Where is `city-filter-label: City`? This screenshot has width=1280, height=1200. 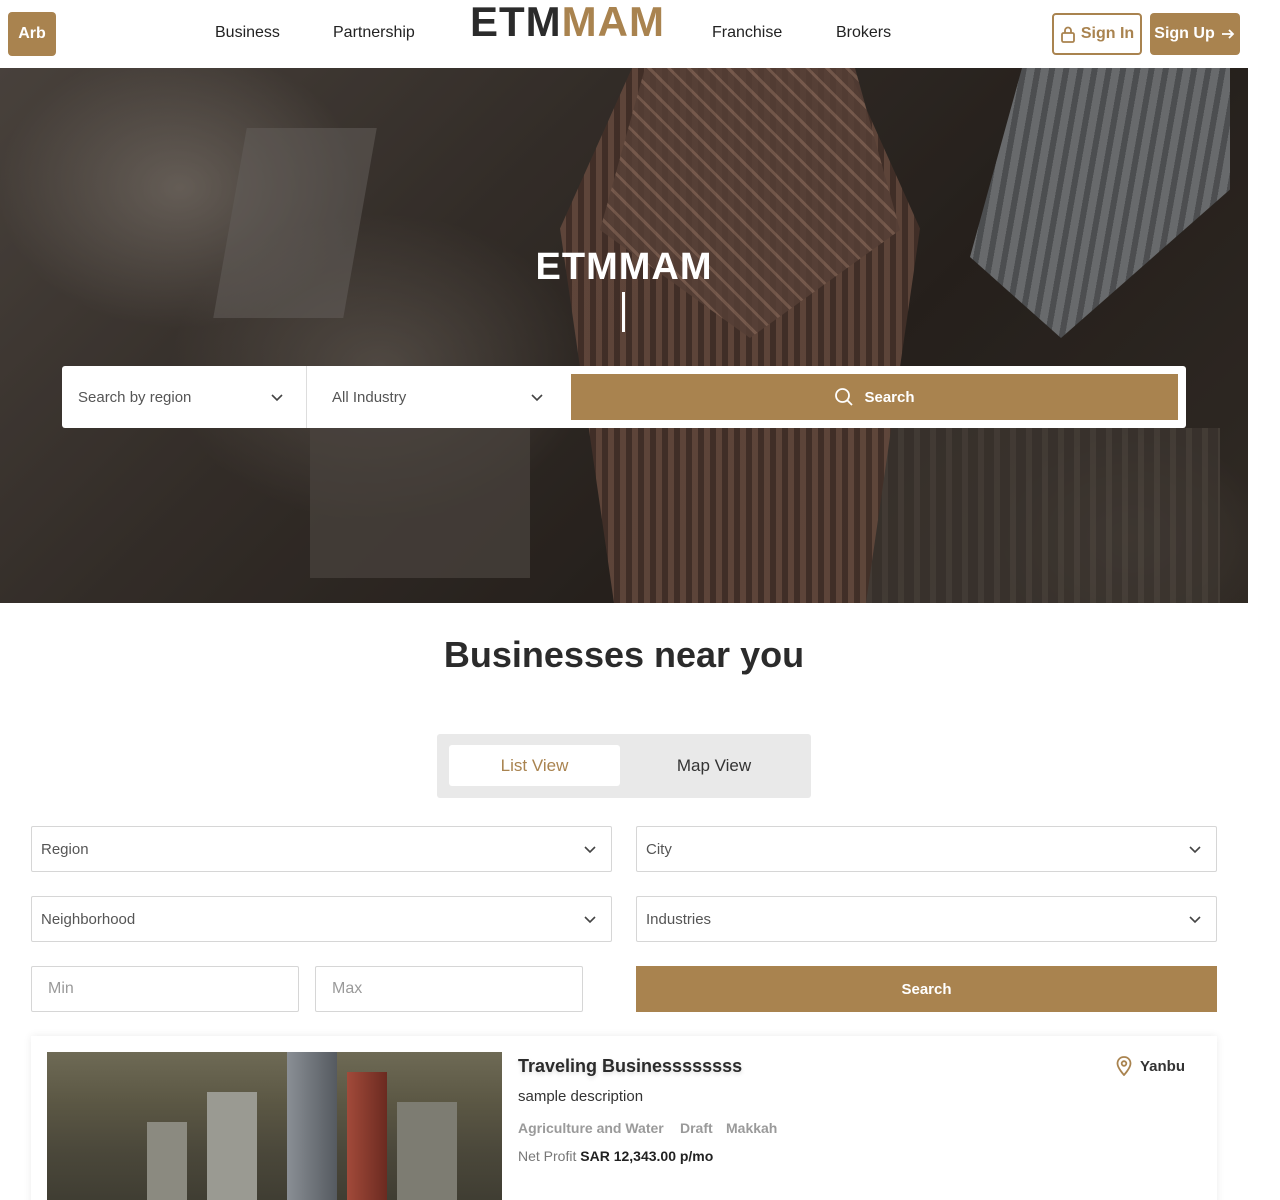
city-filter-label: City is located at coordinates (659, 849).